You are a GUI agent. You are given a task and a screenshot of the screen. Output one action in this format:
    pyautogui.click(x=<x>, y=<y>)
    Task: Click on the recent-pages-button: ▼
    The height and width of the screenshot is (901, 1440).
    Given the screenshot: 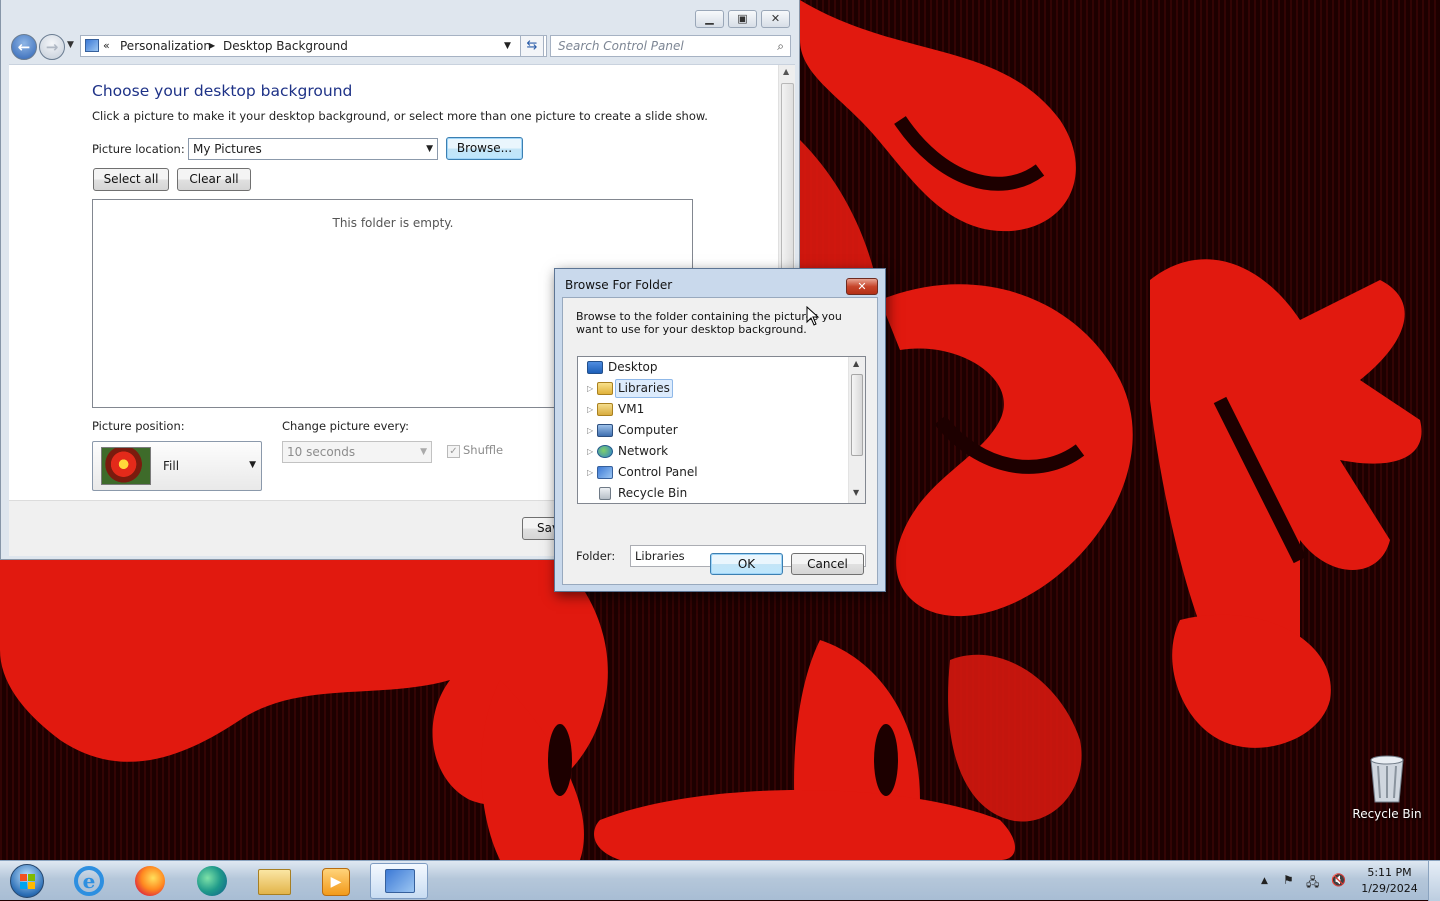 What is the action you would take?
    pyautogui.click(x=70, y=45)
    